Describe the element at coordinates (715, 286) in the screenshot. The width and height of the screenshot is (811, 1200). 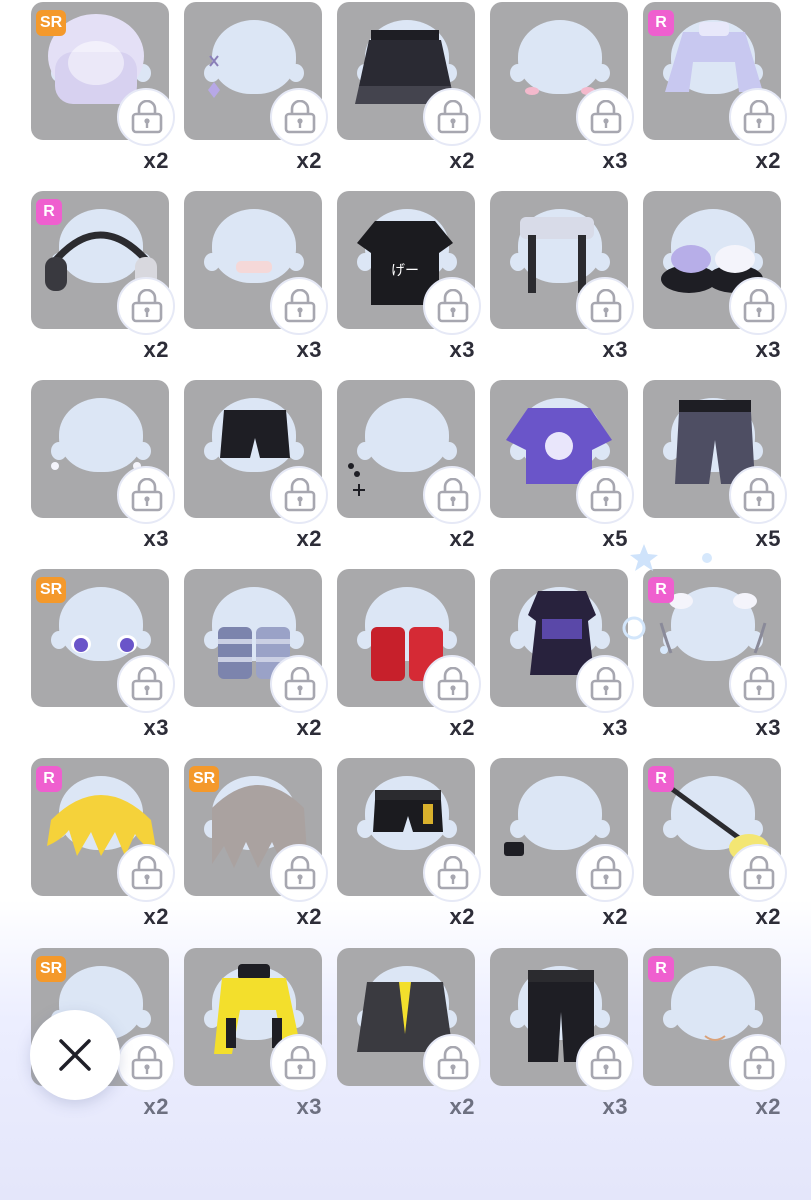
I see `item-bunny-slippers: x3` at that location.